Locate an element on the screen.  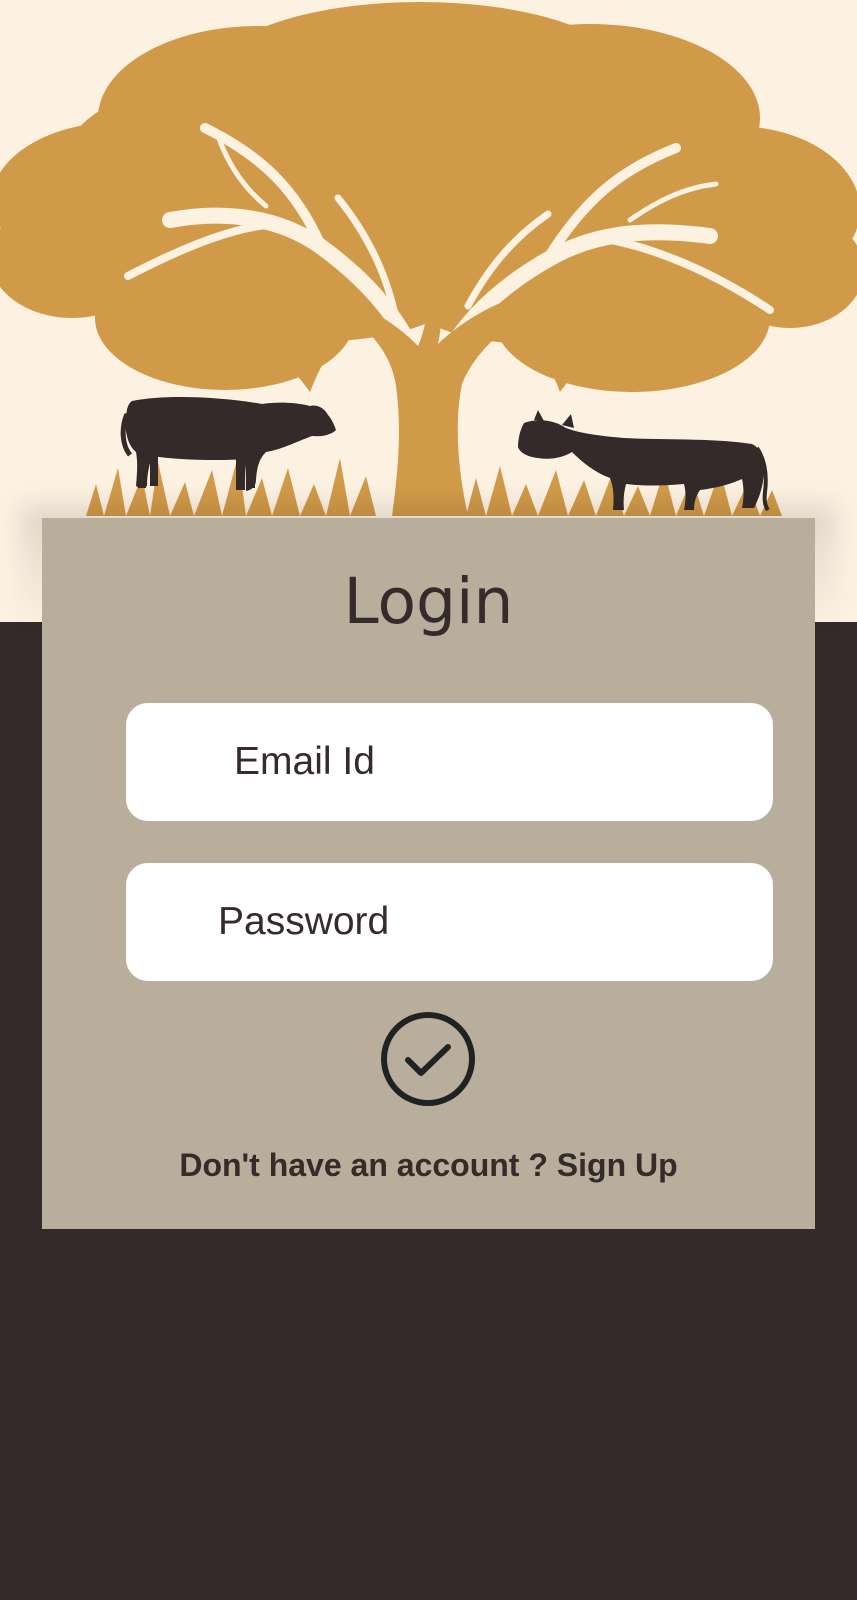
signup-prompt: Don't have an account ? is located at coordinates (363, 1165).